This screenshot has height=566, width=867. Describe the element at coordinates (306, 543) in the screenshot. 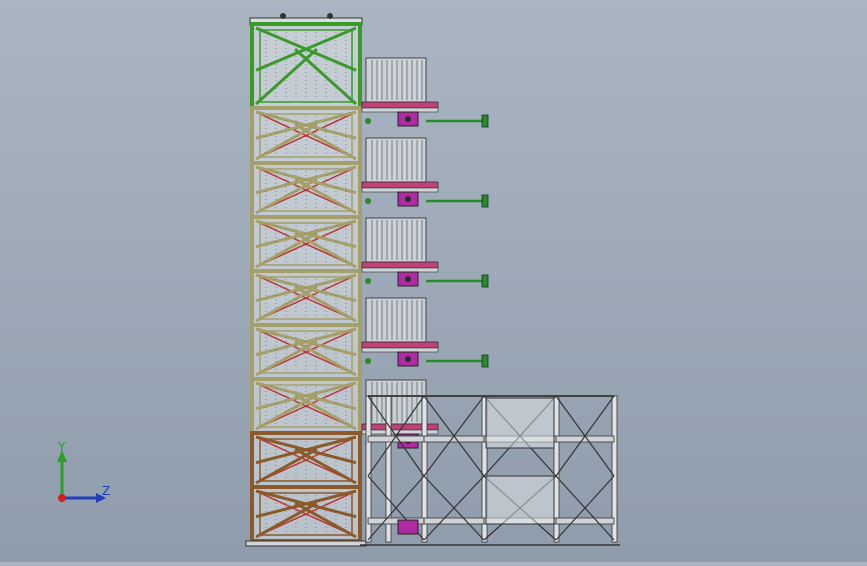

I see `tower-base-plate` at that location.